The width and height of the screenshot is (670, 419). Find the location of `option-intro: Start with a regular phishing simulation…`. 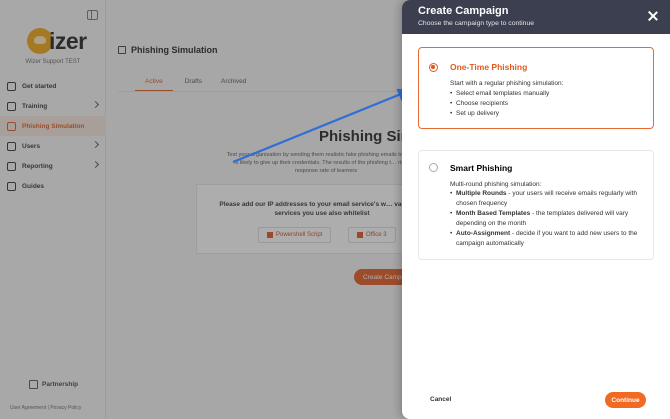

option-intro: Start with a regular phishing simulation… is located at coordinates (507, 83).